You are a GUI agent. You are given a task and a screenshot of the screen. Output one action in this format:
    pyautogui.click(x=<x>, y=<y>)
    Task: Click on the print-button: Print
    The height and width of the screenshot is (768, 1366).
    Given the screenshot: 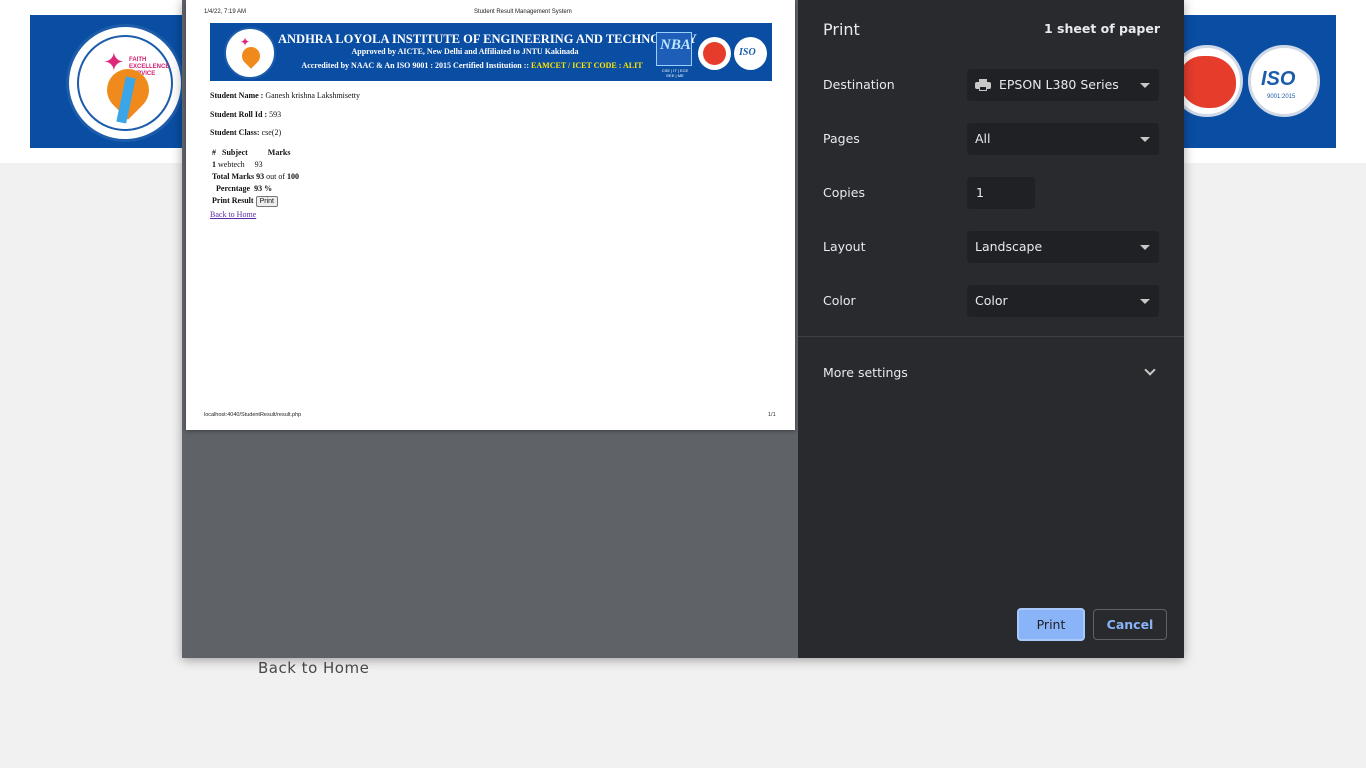 What is the action you would take?
    pyautogui.click(x=1051, y=624)
    